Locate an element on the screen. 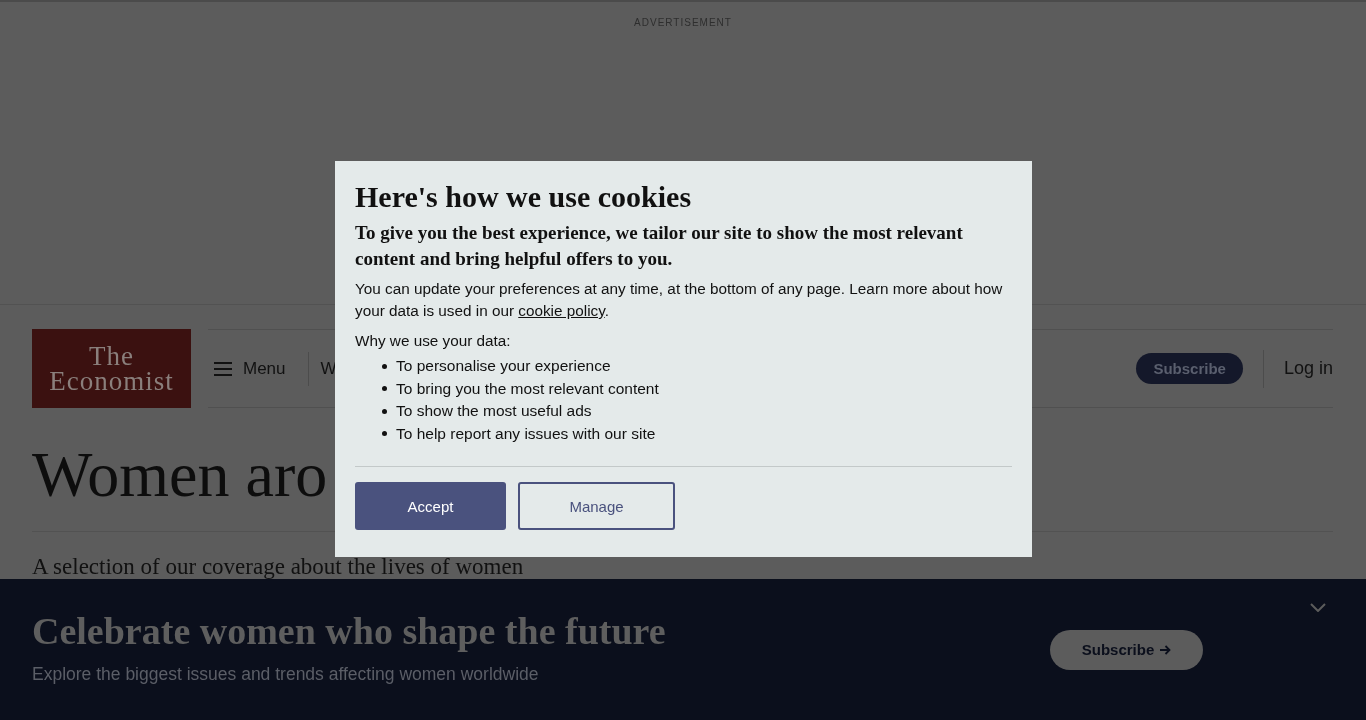  subscribe-button: Subscribe is located at coordinates (1189, 368).